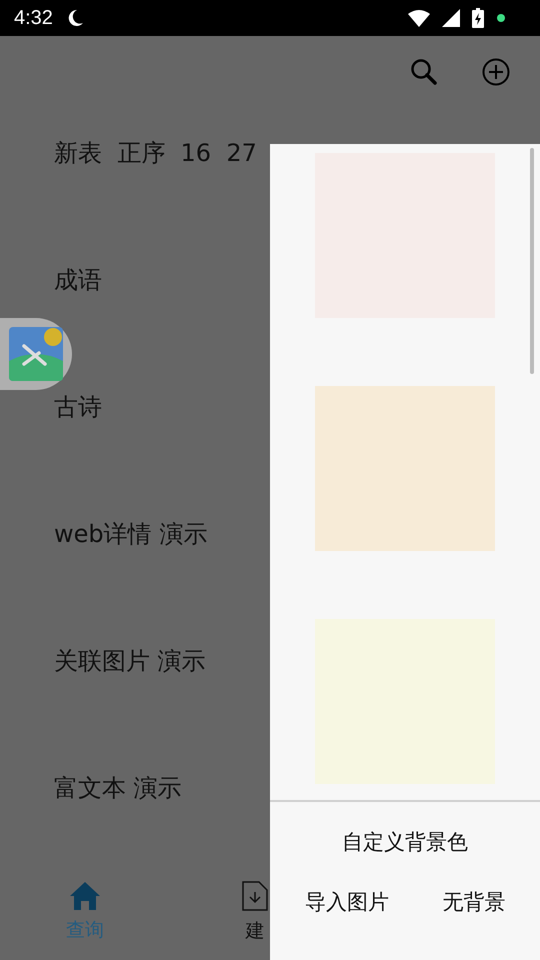 Image resolution: width=540 pixels, height=960 pixels. What do you see at coordinates (474, 902) in the screenshot?
I see `panel-button: 无背景` at bounding box center [474, 902].